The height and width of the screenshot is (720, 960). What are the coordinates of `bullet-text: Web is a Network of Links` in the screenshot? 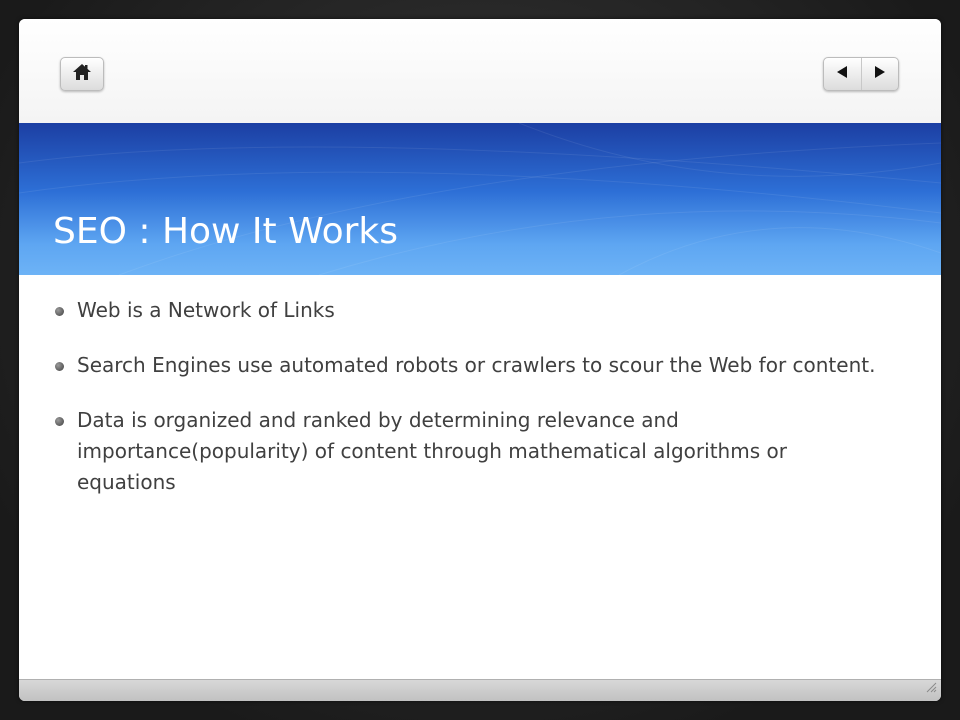 It's located at (206, 310).